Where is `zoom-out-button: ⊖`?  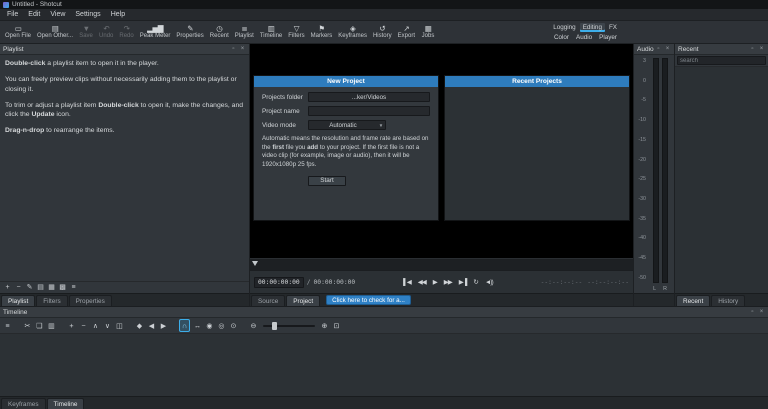
zoom-out-button: ⊖ is located at coordinates (253, 325).